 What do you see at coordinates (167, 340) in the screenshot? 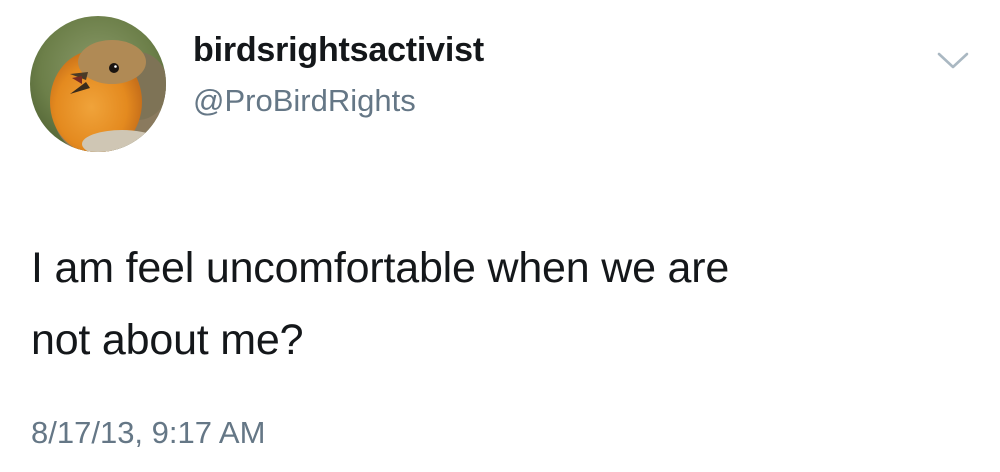
I see `tweet-text-line: not about me?` at bounding box center [167, 340].